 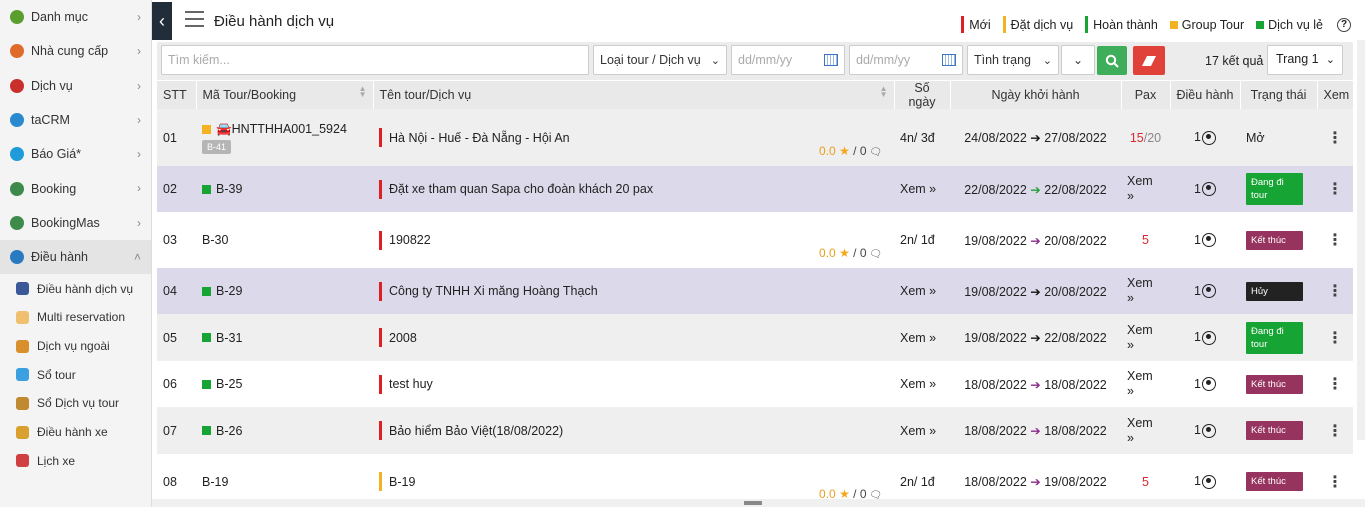 What do you see at coordinates (75, 288) in the screenshot?
I see `sidebar-subitem: Điều hành dịch vụ` at bounding box center [75, 288].